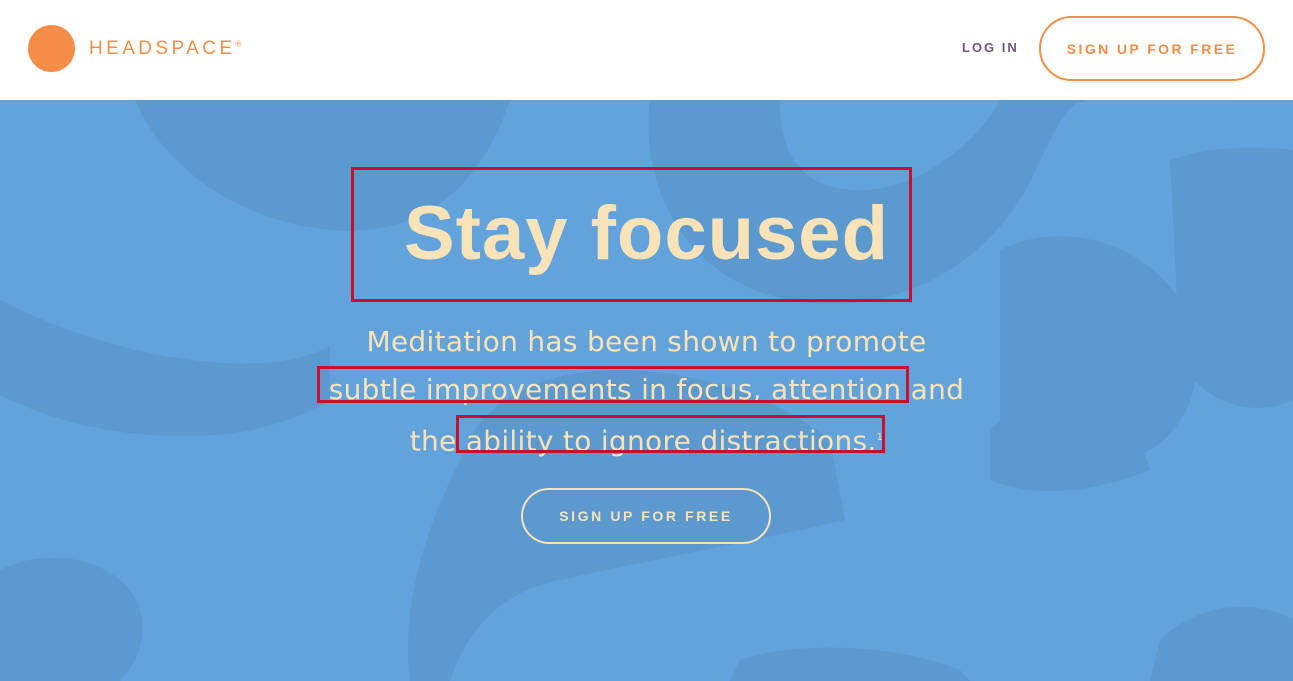 This screenshot has width=1293, height=681. I want to click on subtitle-line-1: Meditation has been shown to promote, so click(646, 341).